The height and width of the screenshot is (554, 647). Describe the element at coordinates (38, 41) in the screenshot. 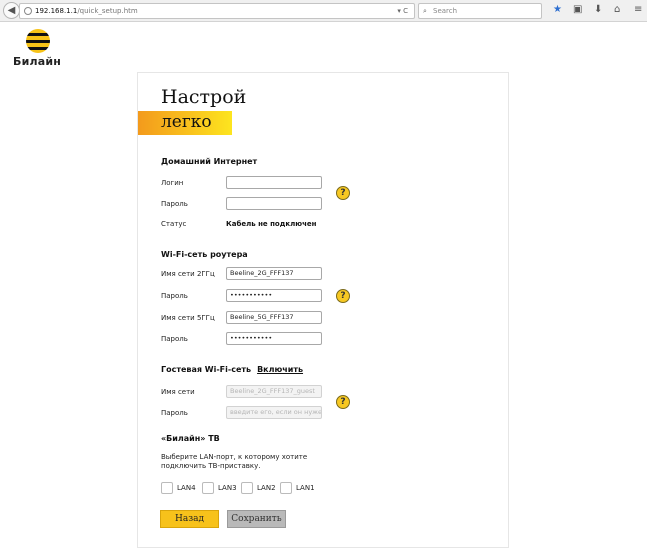

I see `beeline-logo-icon` at that location.